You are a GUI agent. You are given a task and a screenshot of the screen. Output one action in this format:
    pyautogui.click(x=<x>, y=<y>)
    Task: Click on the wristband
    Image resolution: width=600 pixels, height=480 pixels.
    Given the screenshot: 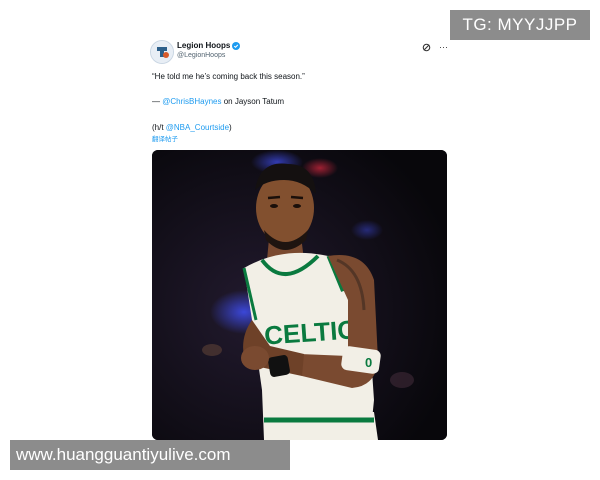 What is the action you would take?
    pyautogui.click(x=279, y=366)
    